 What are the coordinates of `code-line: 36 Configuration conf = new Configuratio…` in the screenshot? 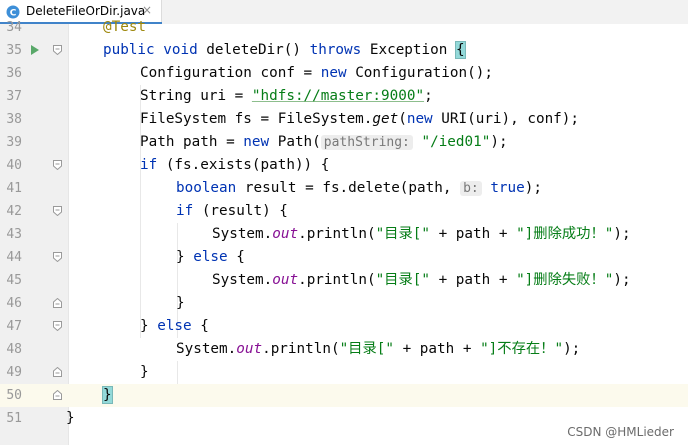 It's located at (344, 73).